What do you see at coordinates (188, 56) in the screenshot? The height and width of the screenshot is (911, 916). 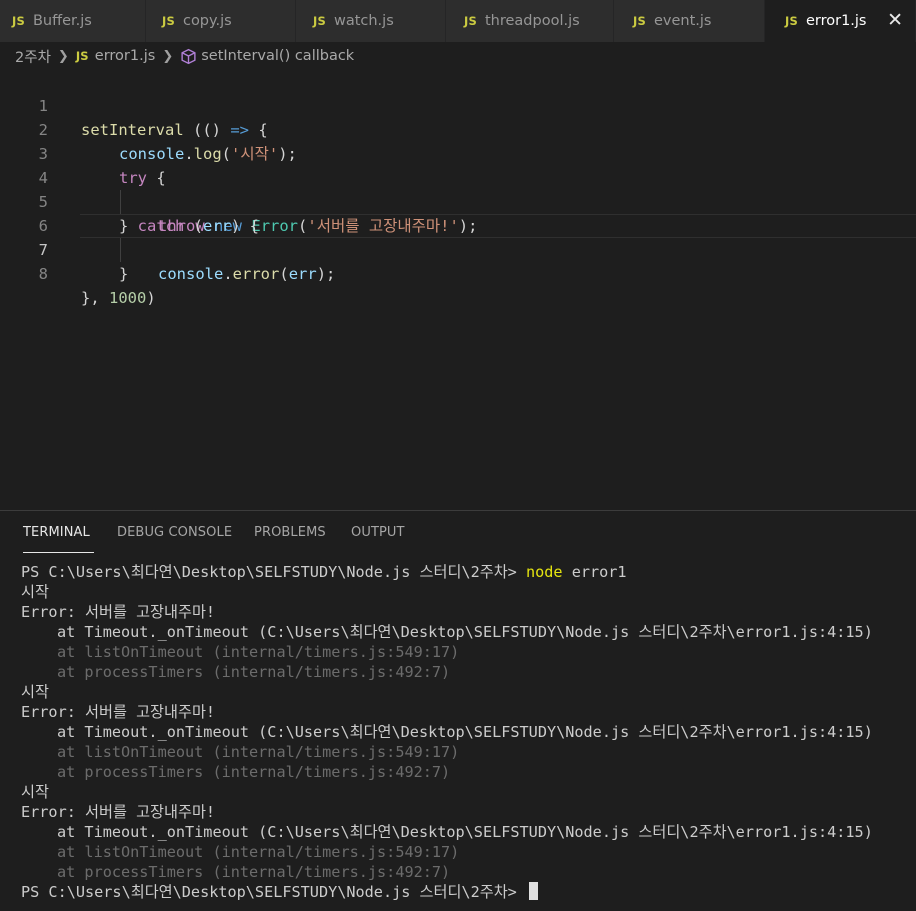 I see `method-cube-icon` at bounding box center [188, 56].